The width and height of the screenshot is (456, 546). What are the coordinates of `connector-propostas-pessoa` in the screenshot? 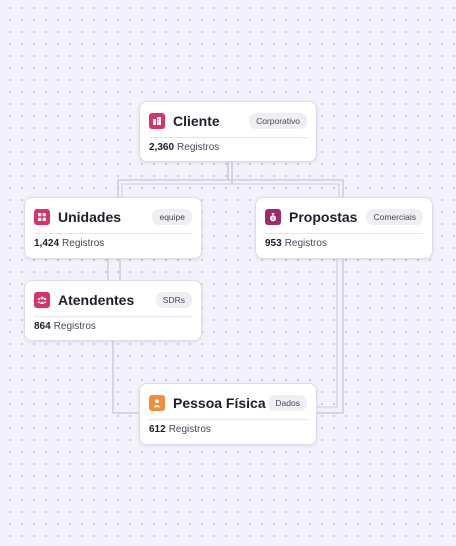 It's located at (330, 336).